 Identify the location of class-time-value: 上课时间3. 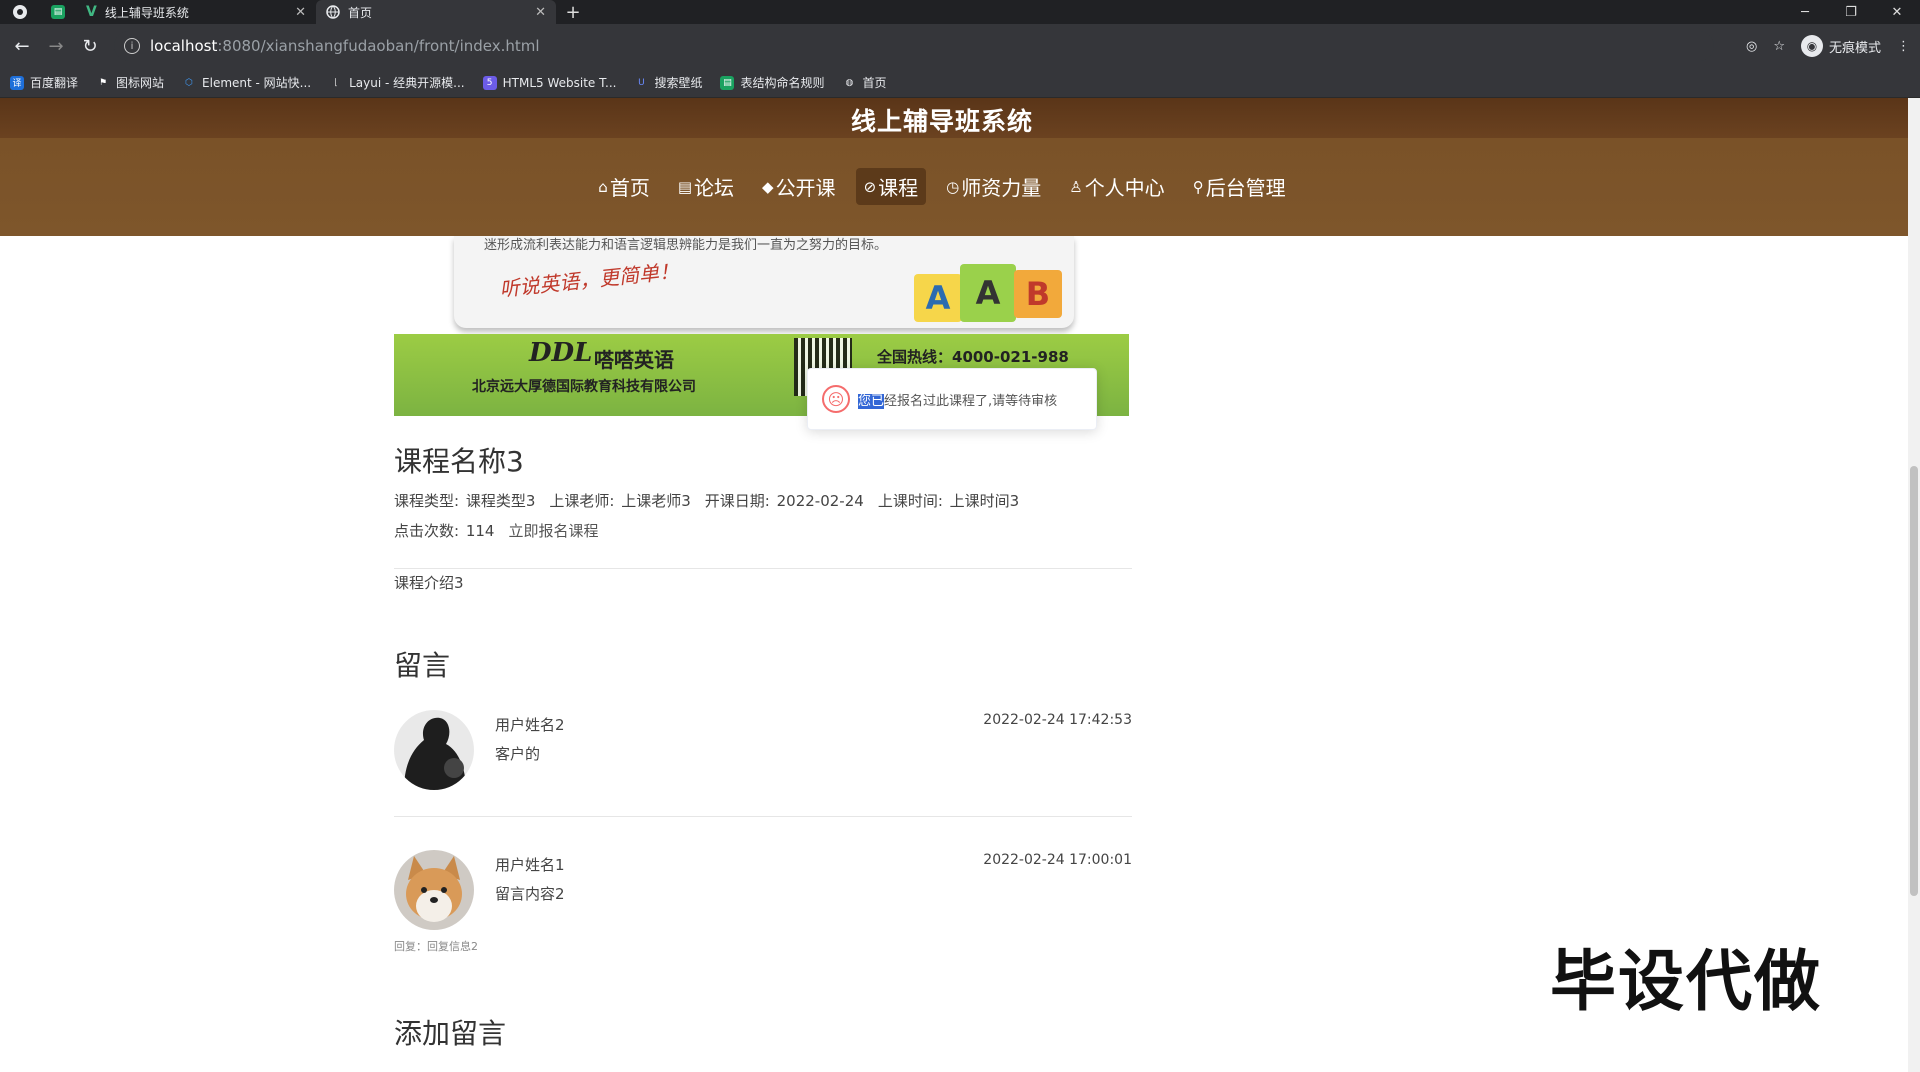
(984, 501).